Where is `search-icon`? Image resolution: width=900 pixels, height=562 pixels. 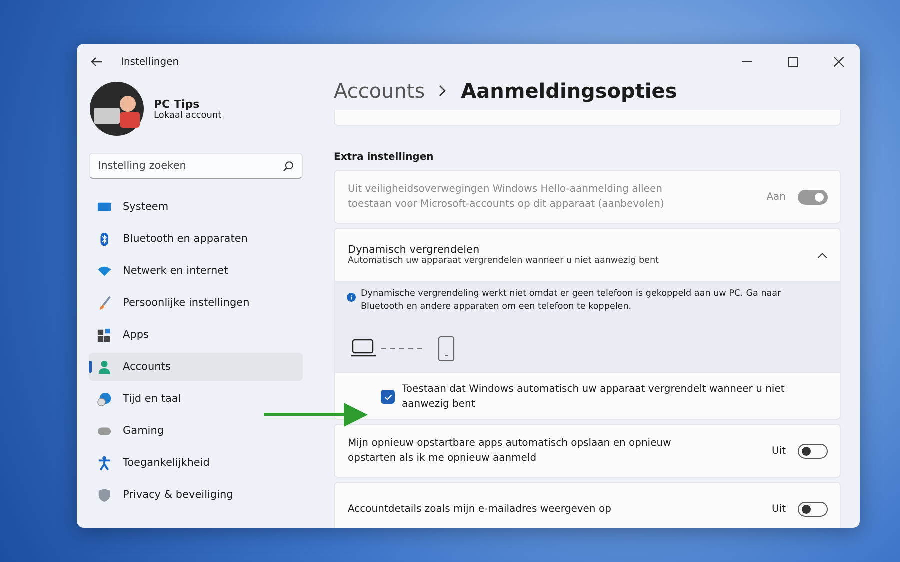 search-icon is located at coordinates (288, 166).